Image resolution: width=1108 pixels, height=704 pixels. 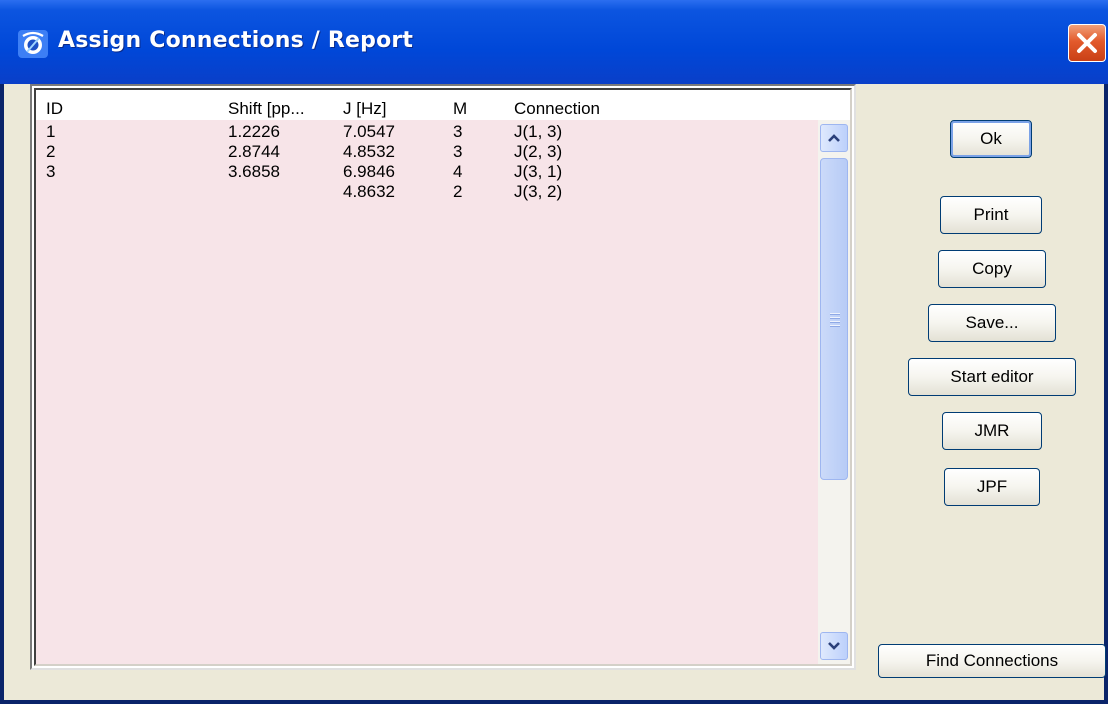 What do you see at coordinates (51, 171) in the screenshot?
I see `cell-id: 3` at bounding box center [51, 171].